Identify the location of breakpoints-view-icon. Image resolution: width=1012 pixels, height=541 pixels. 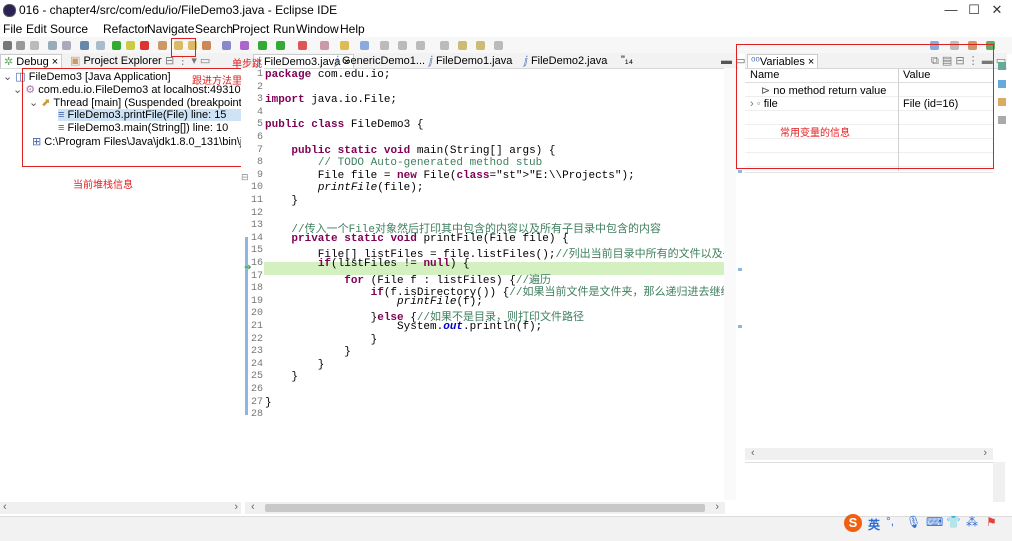
(1002, 66).